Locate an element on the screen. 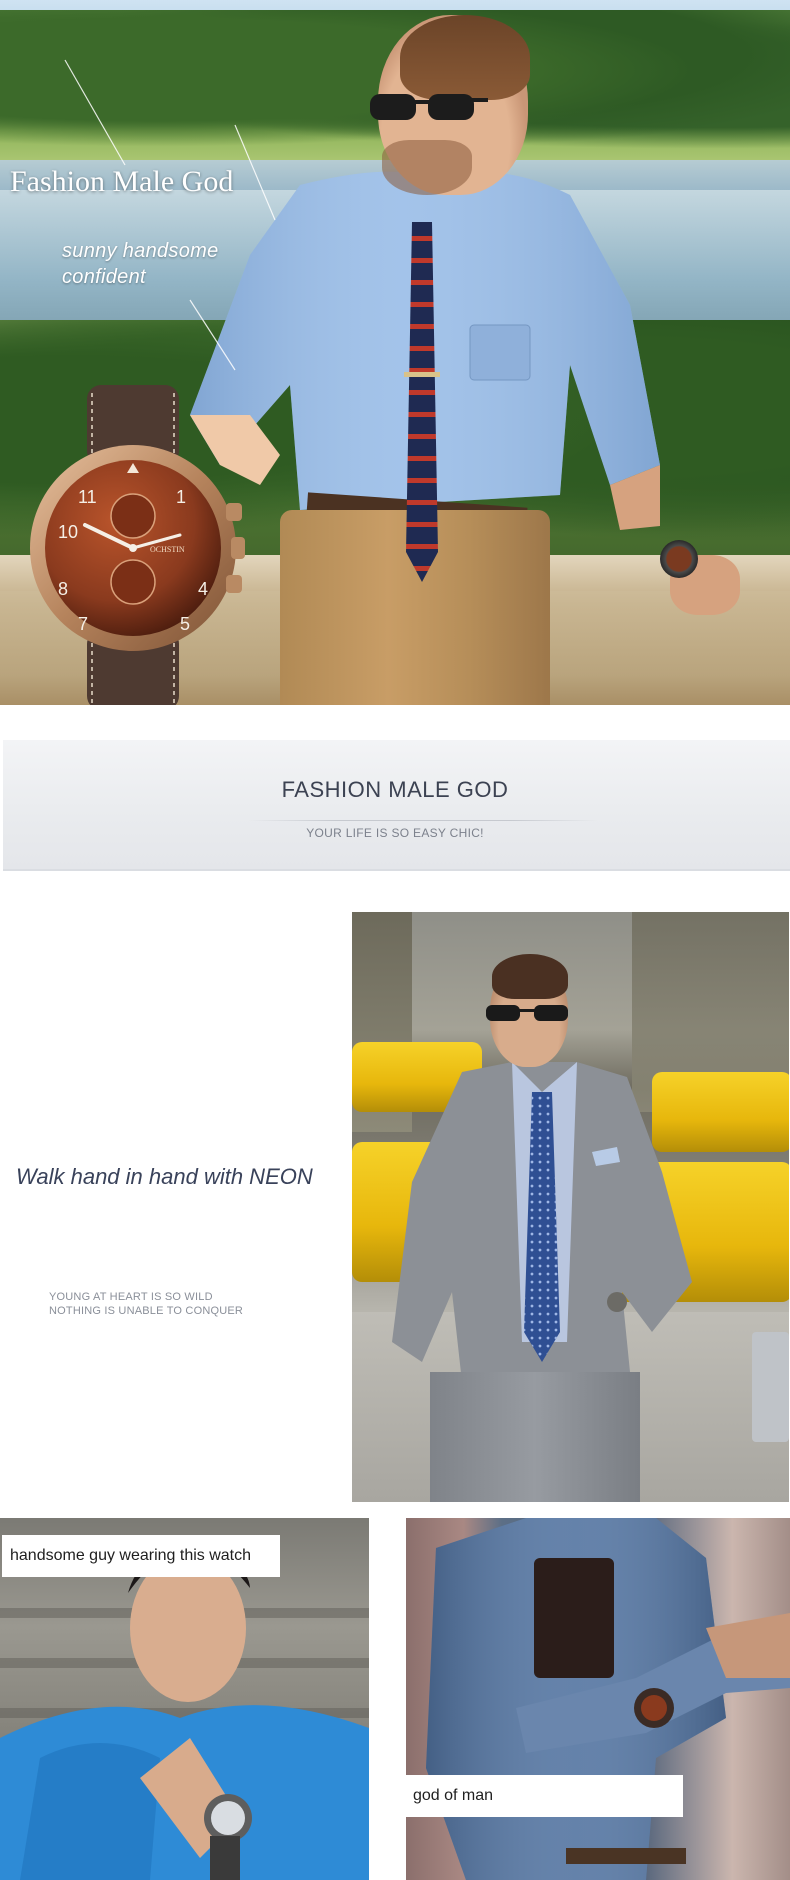 The image size is (790, 1880). hero-subtitle-line2: confident is located at coordinates (104, 277).